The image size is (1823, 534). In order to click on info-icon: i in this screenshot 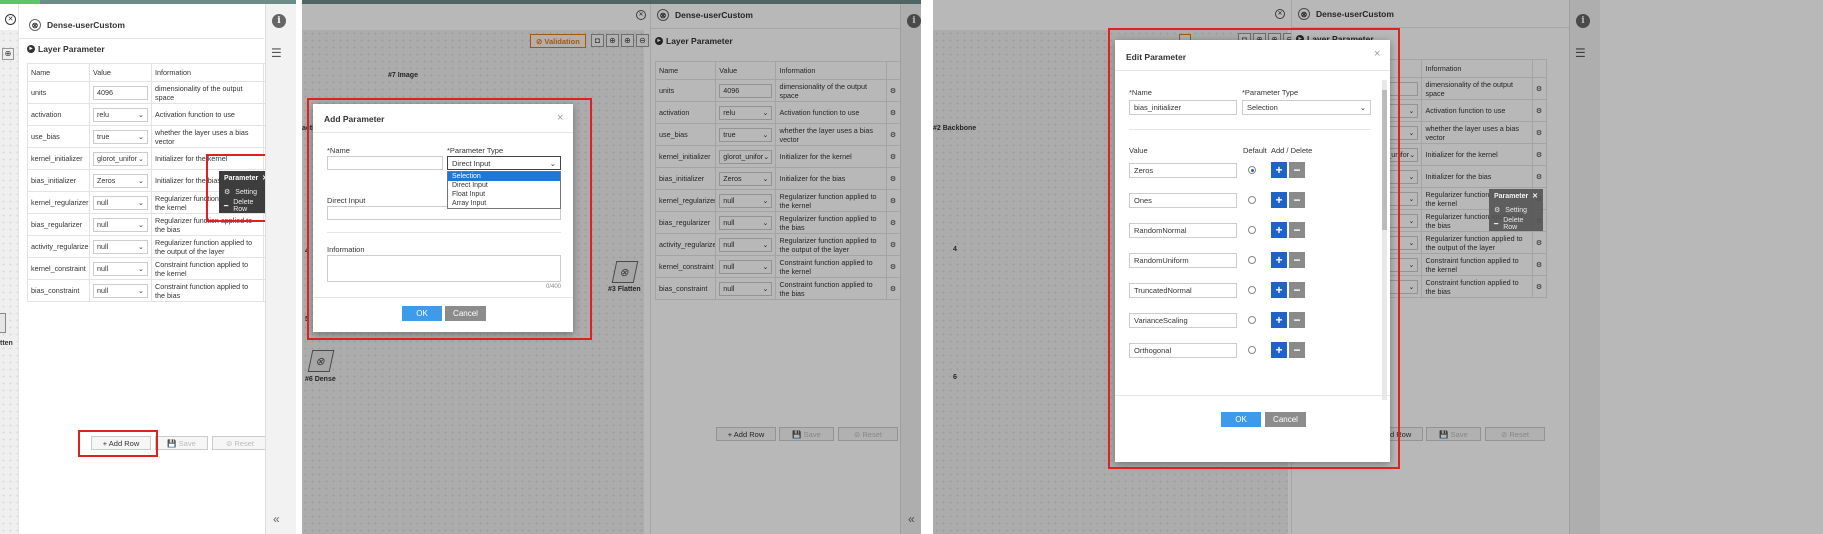, I will do `click(279, 21)`.